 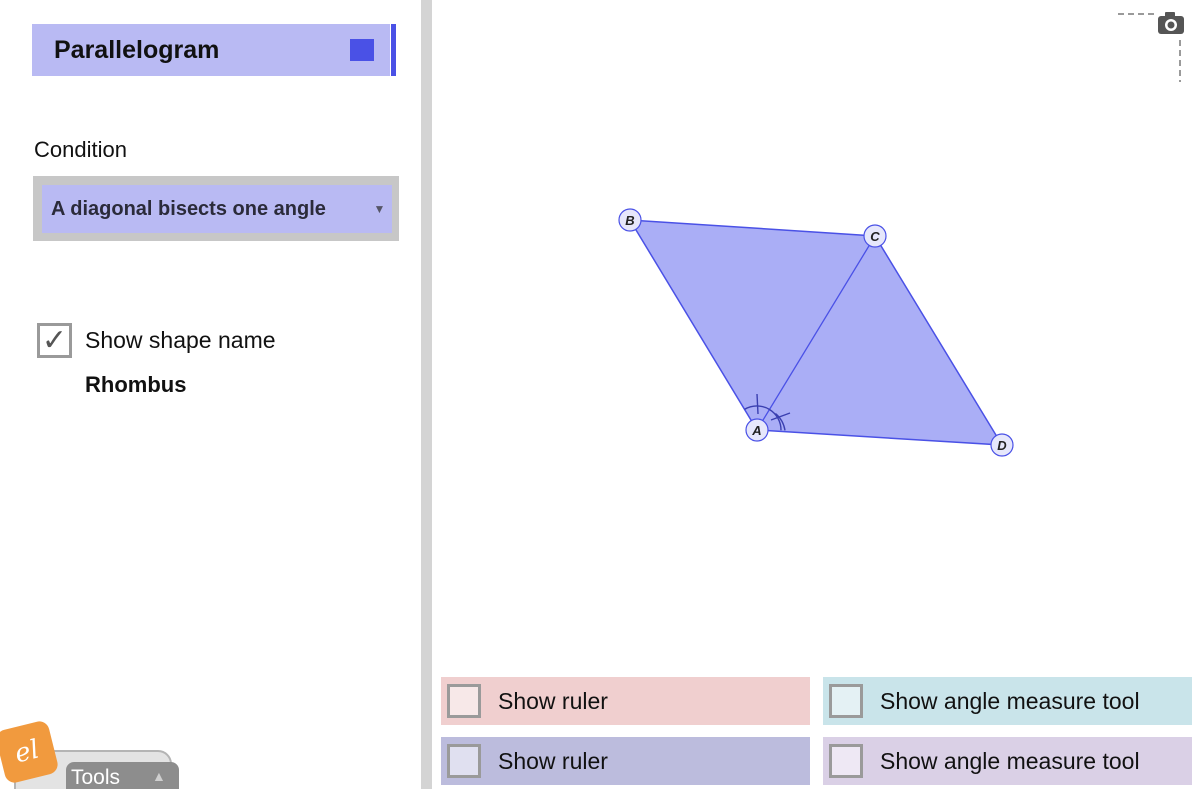 I want to click on tools-tab-label: Tools, so click(x=95, y=777).